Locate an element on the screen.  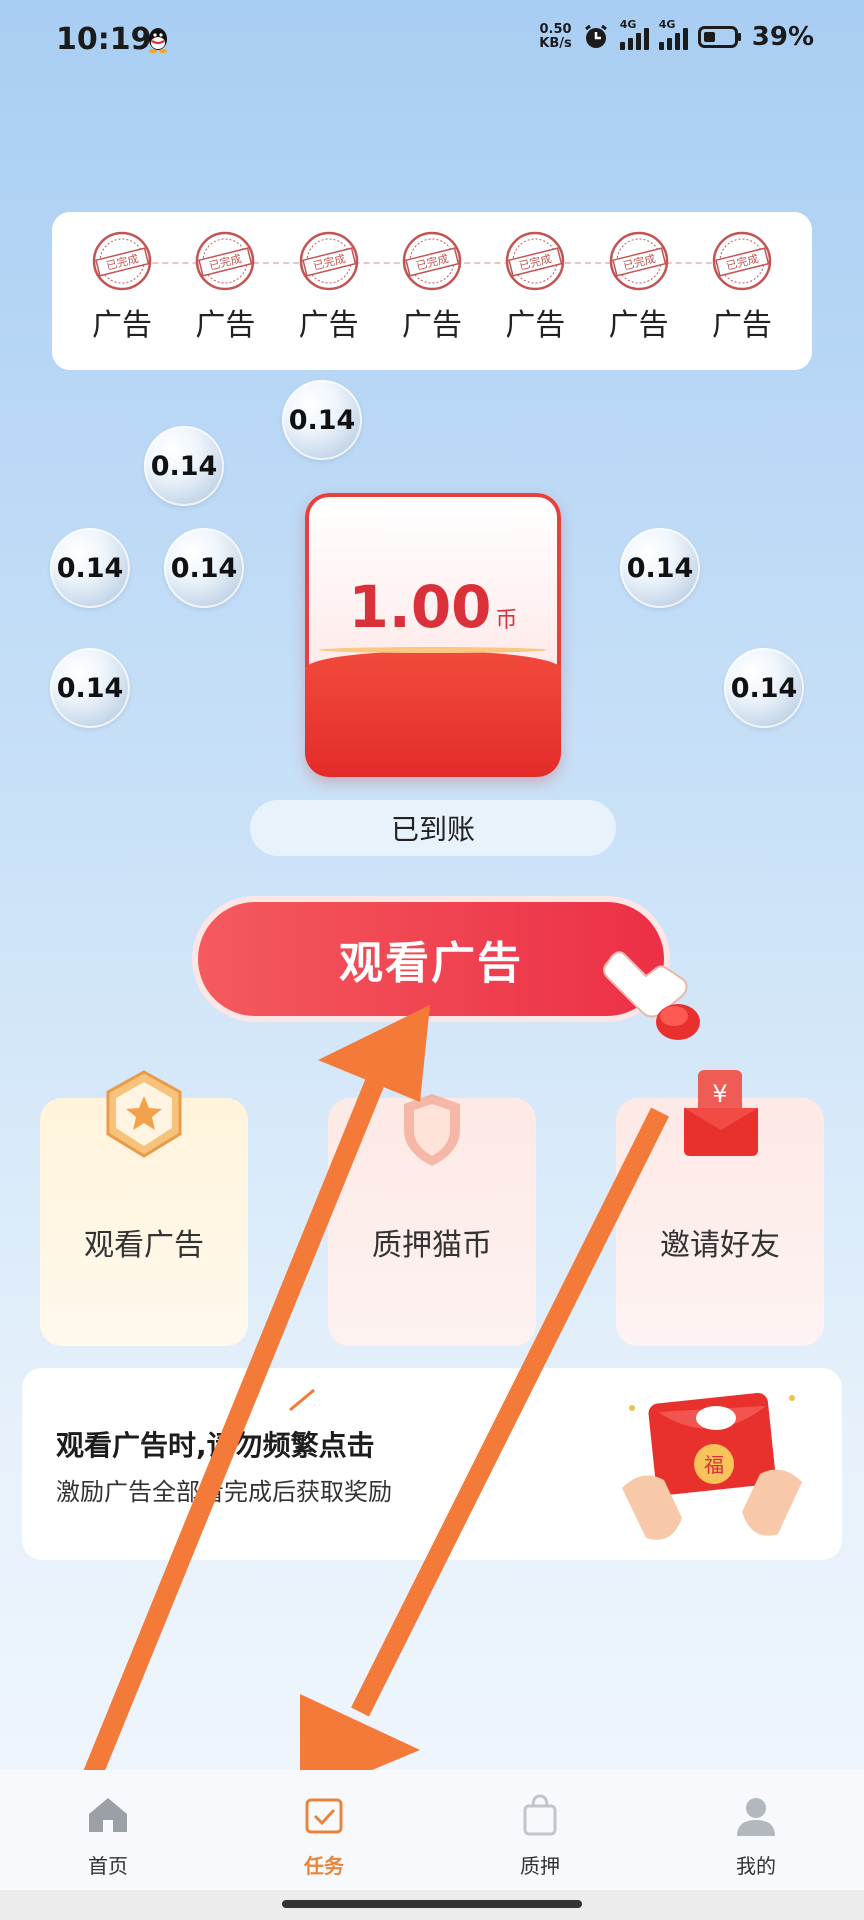
home-icon is located at coordinates (108, 1815).